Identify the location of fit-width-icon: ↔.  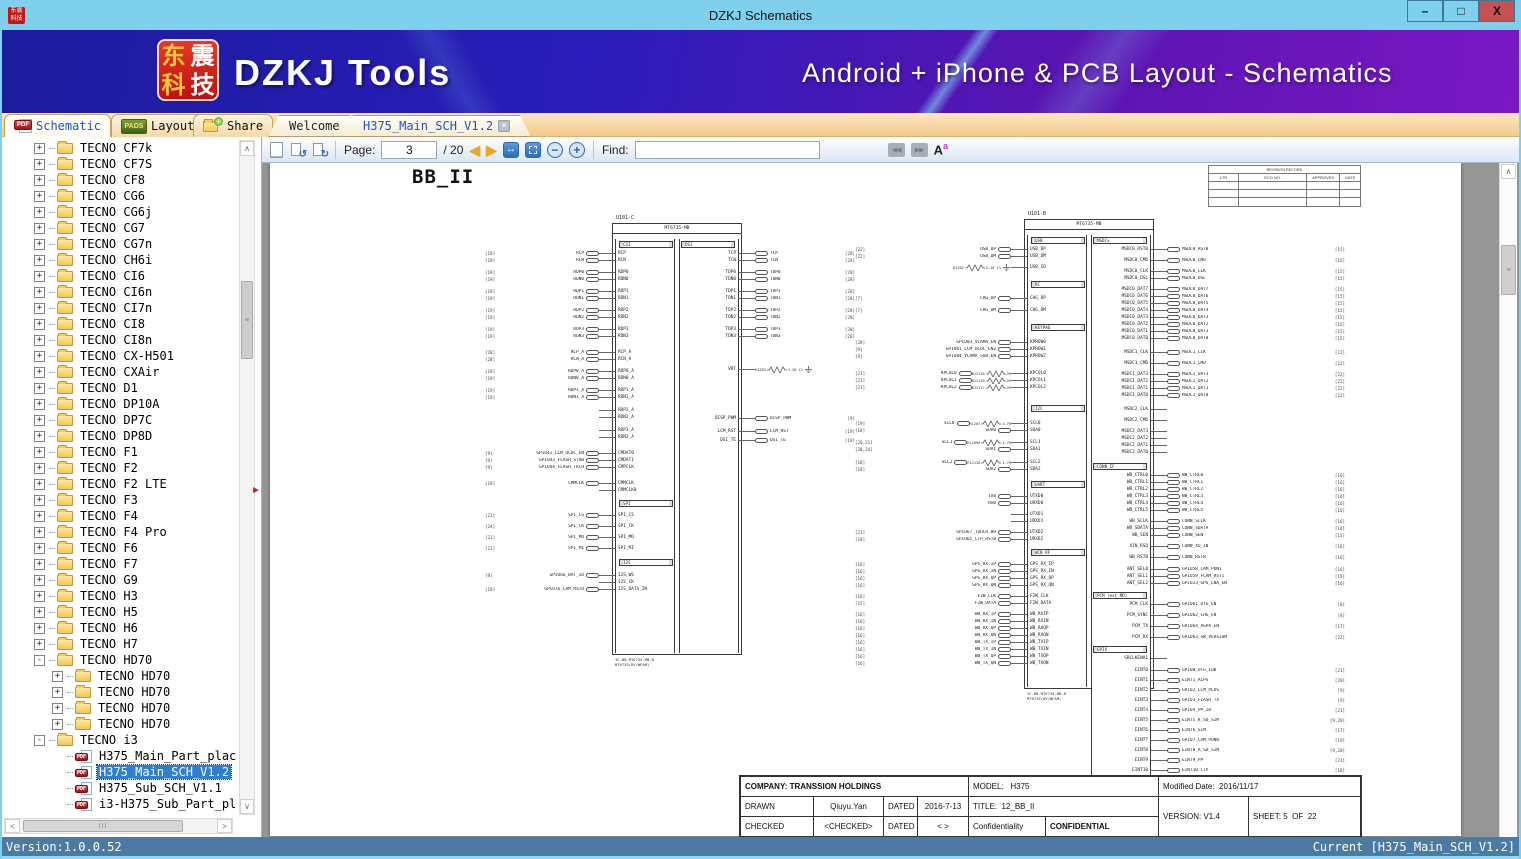
(510, 149).